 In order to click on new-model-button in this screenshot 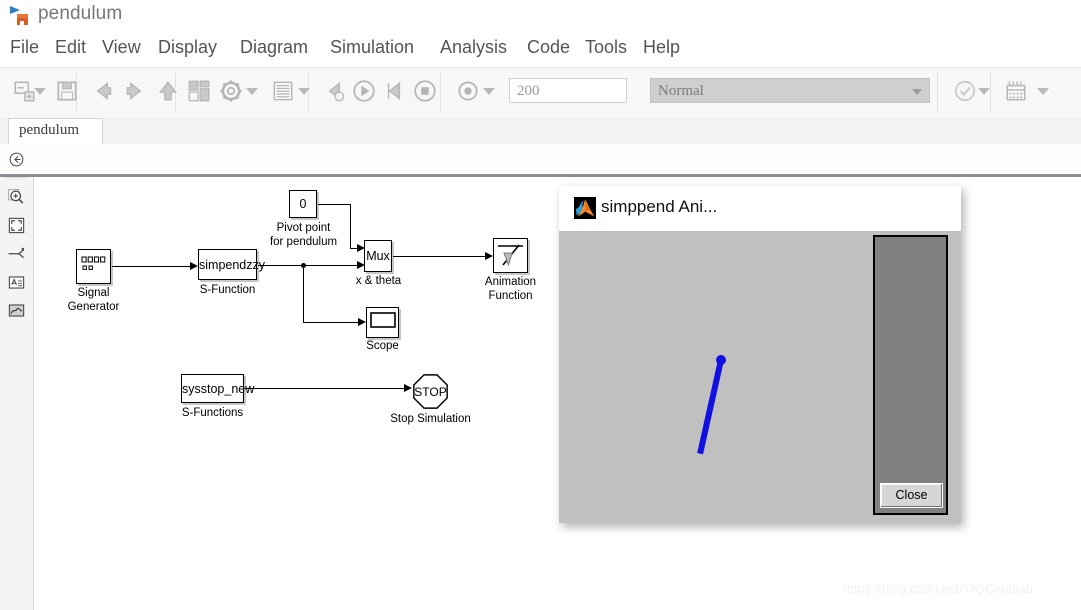, I will do `click(25, 91)`.